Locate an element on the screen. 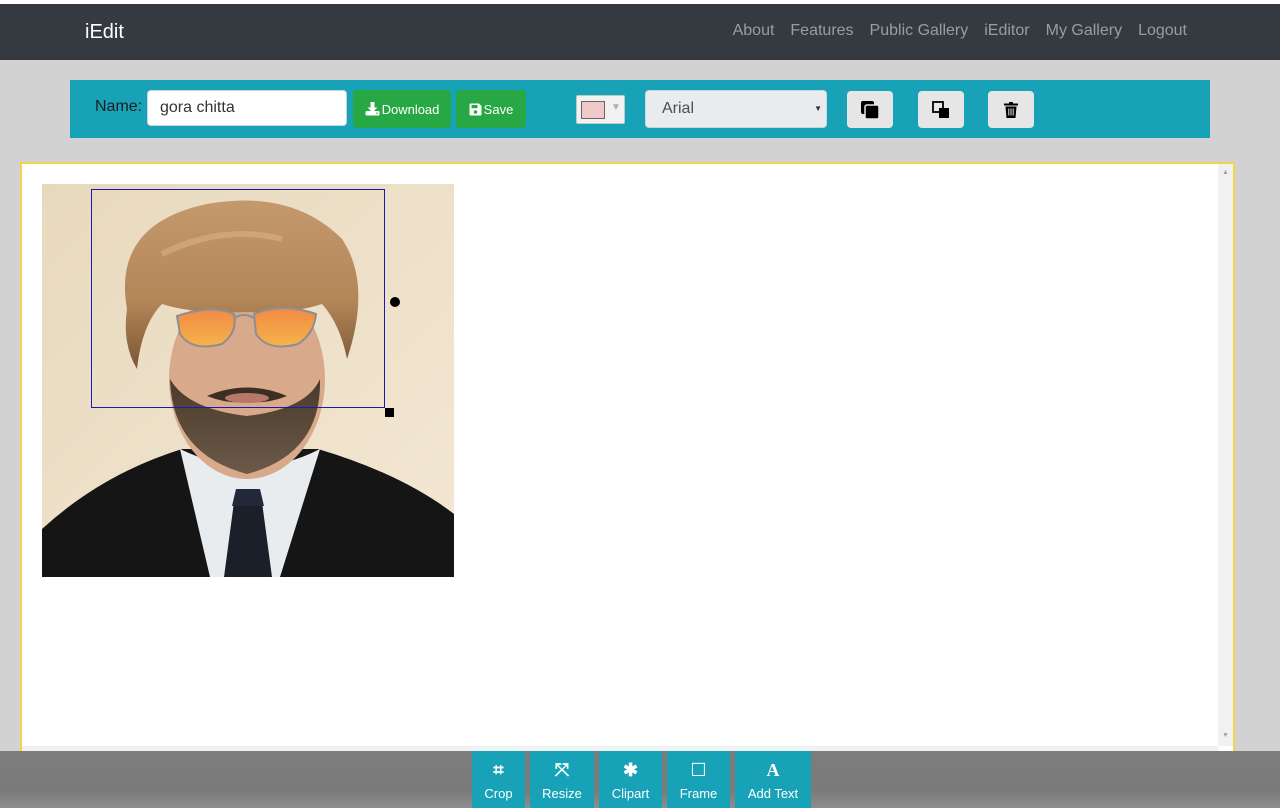  save-icon is located at coordinates (475, 109).